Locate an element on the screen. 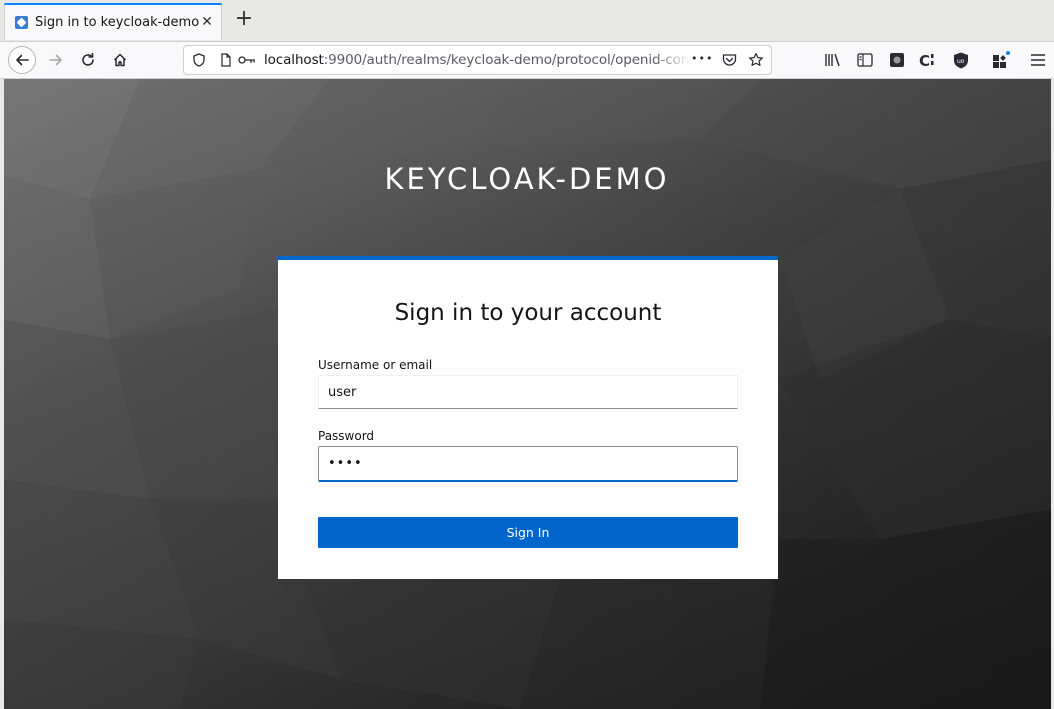 The width and height of the screenshot is (1054, 709). close-tab-icon: ✕ is located at coordinates (207, 22).